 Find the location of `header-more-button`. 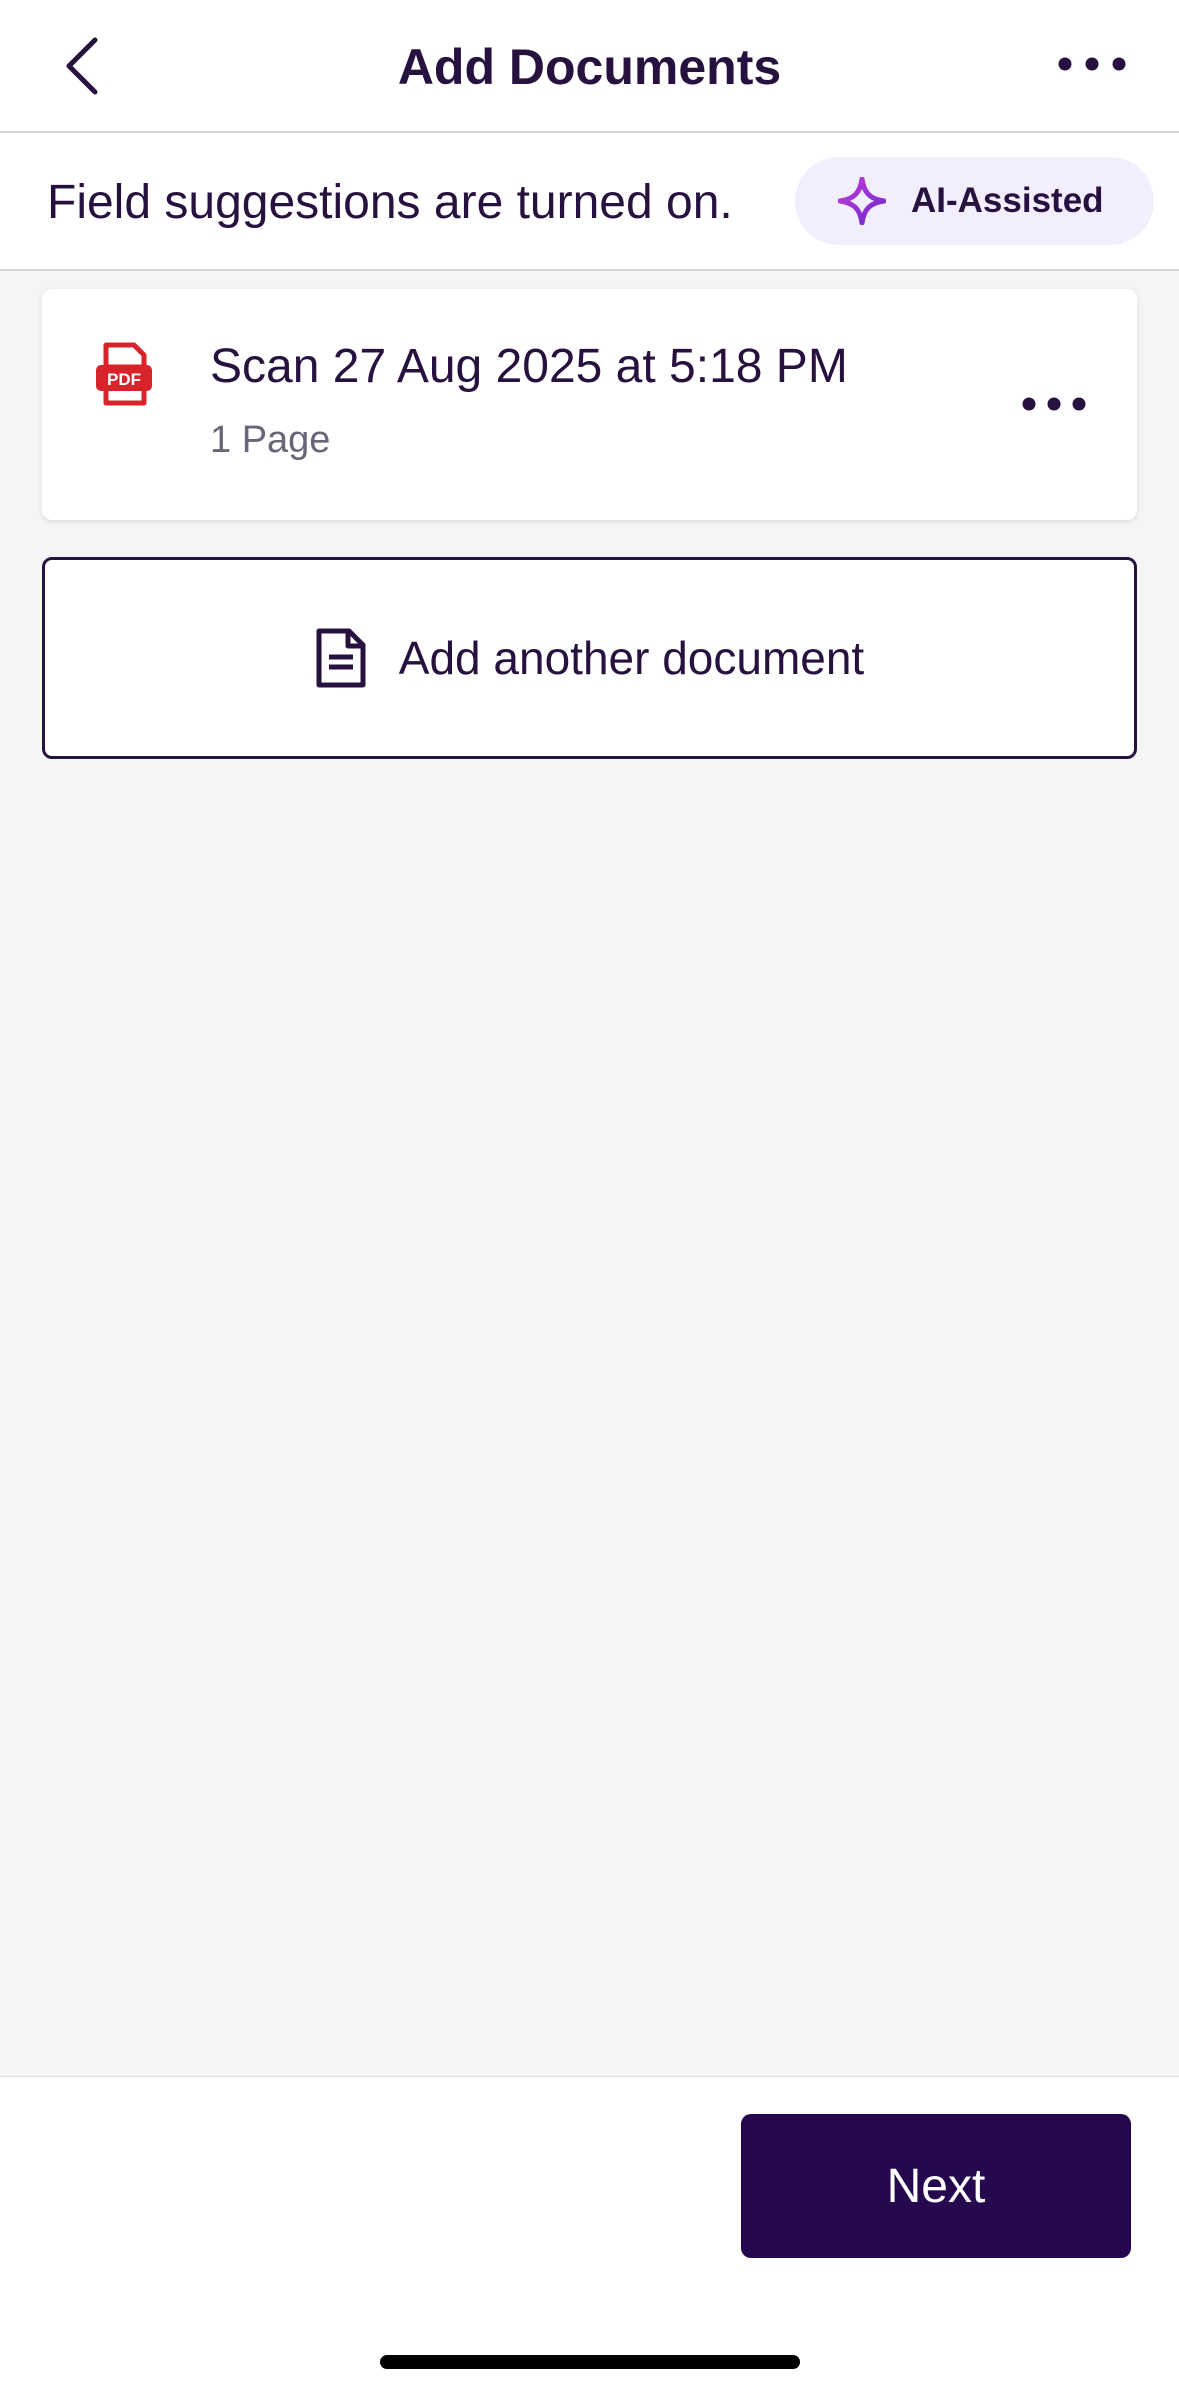

header-more-button is located at coordinates (1092, 64).